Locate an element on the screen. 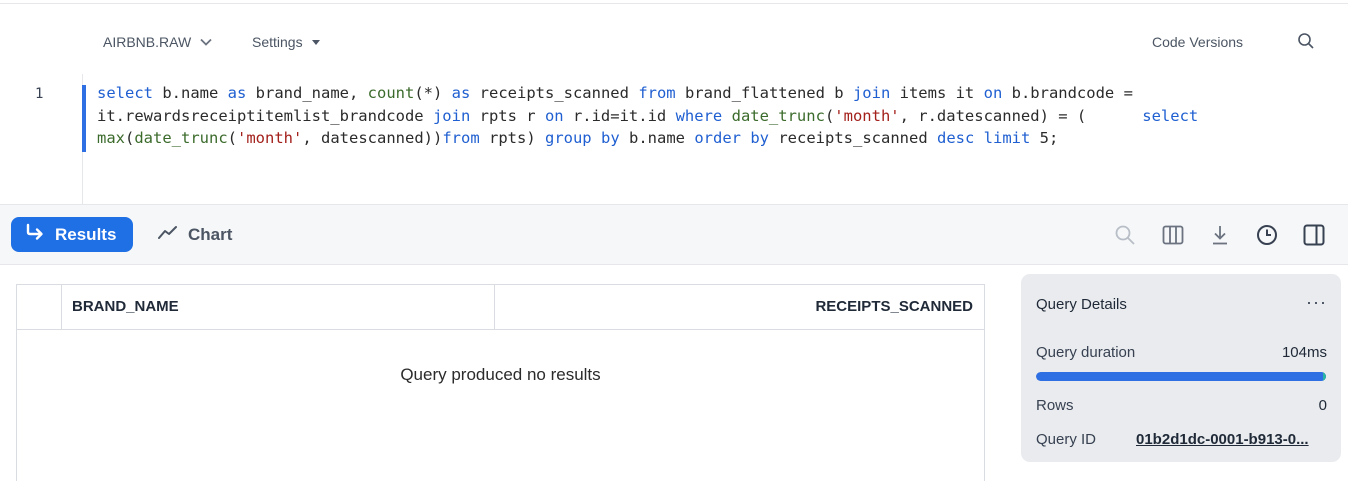 The height and width of the screenshot is (481, 1348). code-versions-button: Code Versions is located at coordinates (1197, 42).